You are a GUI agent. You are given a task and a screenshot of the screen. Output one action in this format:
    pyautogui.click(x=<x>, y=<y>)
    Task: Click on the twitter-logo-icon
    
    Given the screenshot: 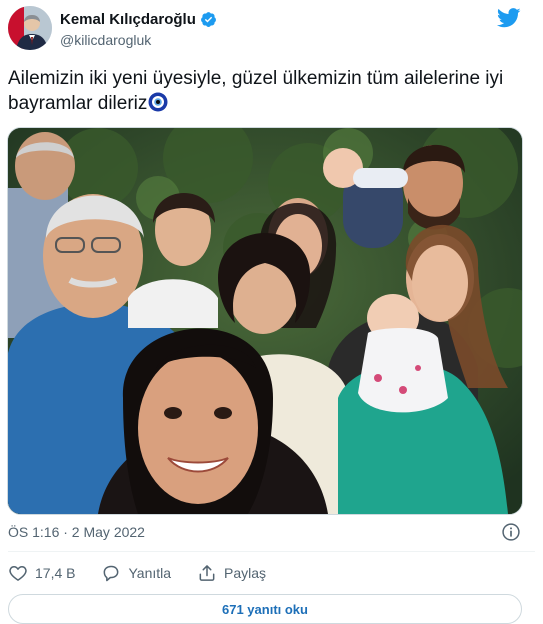 What is the action you would take?
    pyautogui.click(x=509, y=18)
    